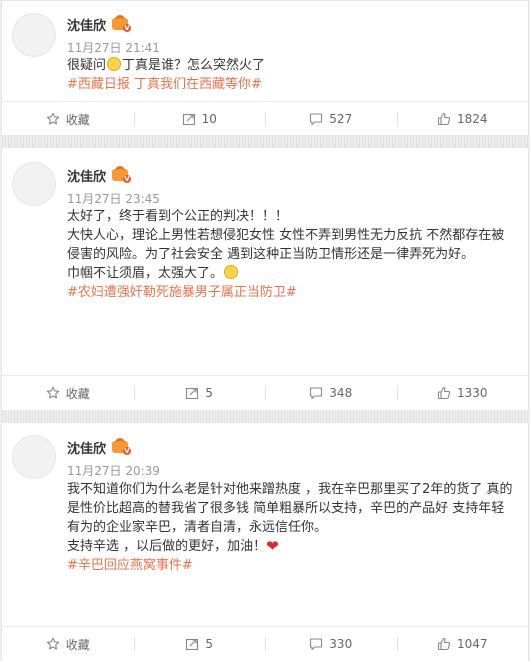  Describe the element at coordinates (199, 119) in the screenshot. I see `repost-button: 10` at that location.